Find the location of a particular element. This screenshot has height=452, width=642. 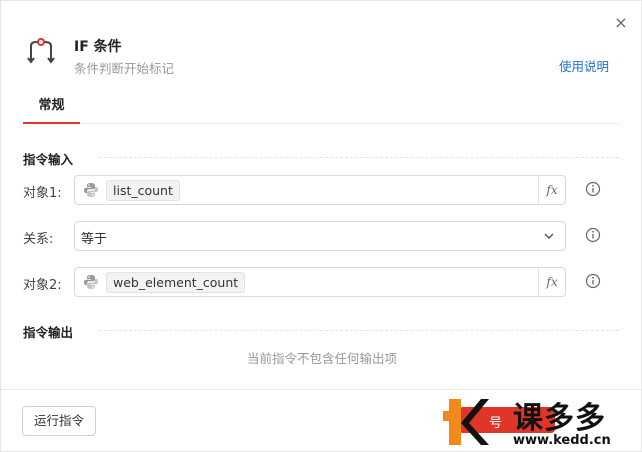

object1-label: 对象1: is located at coordinates (42, 193).